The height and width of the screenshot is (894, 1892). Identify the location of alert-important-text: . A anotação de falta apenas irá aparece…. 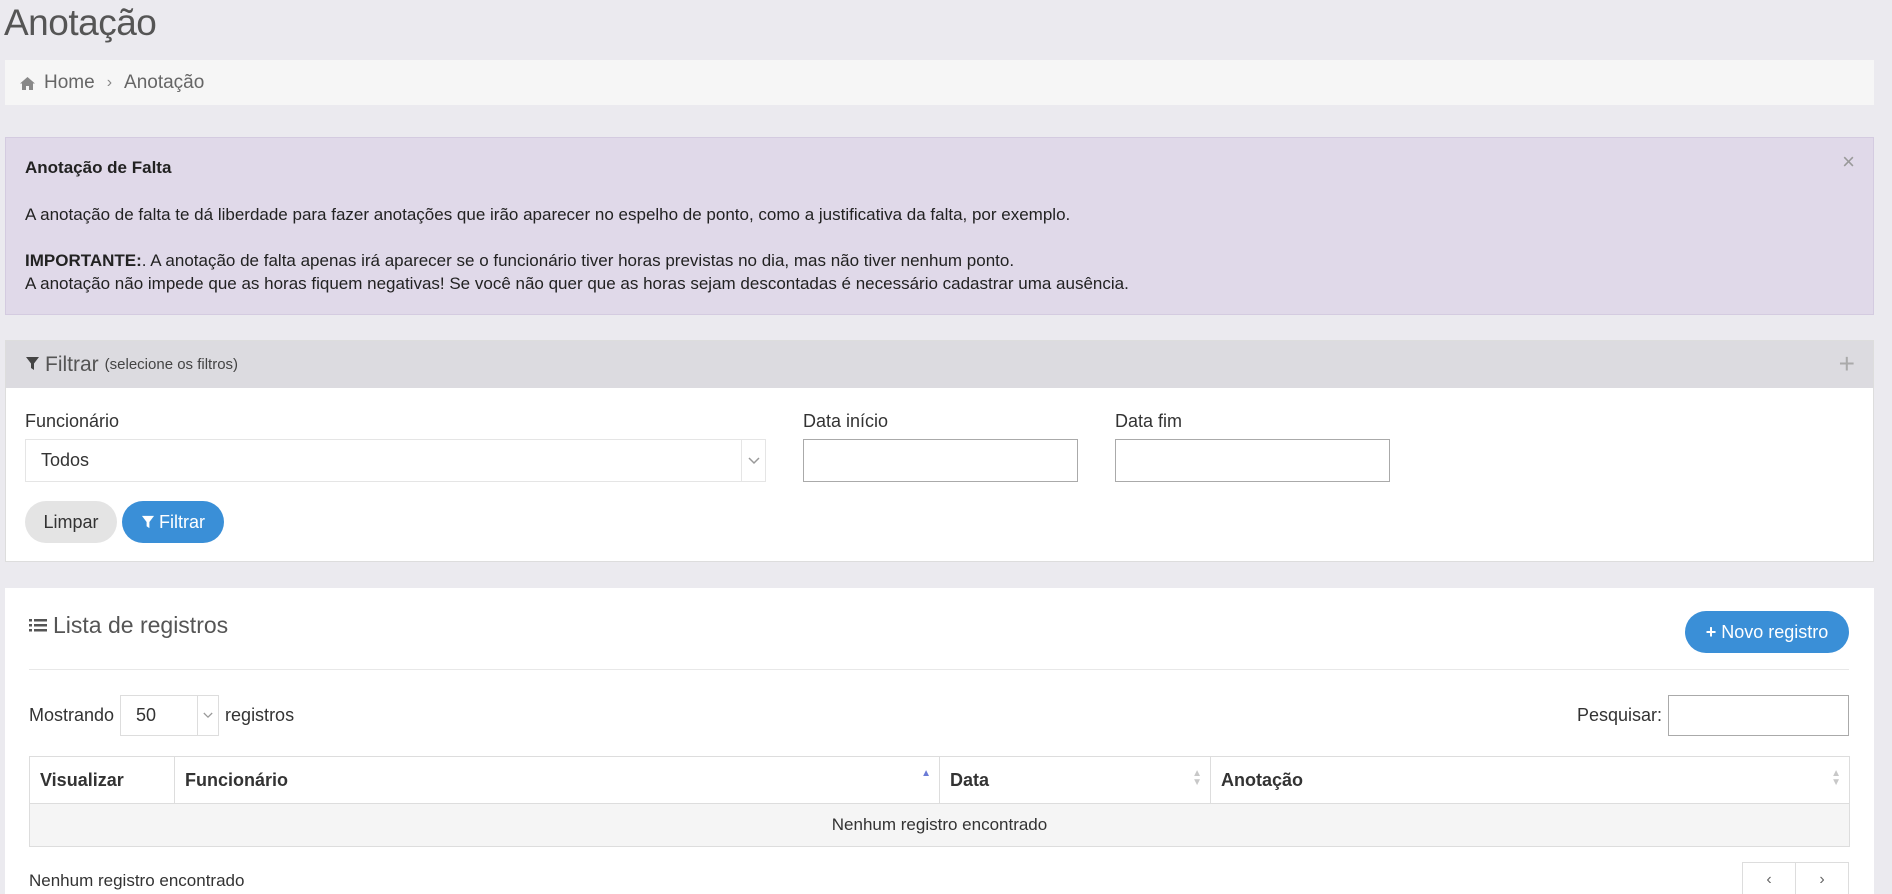
(578, 260).